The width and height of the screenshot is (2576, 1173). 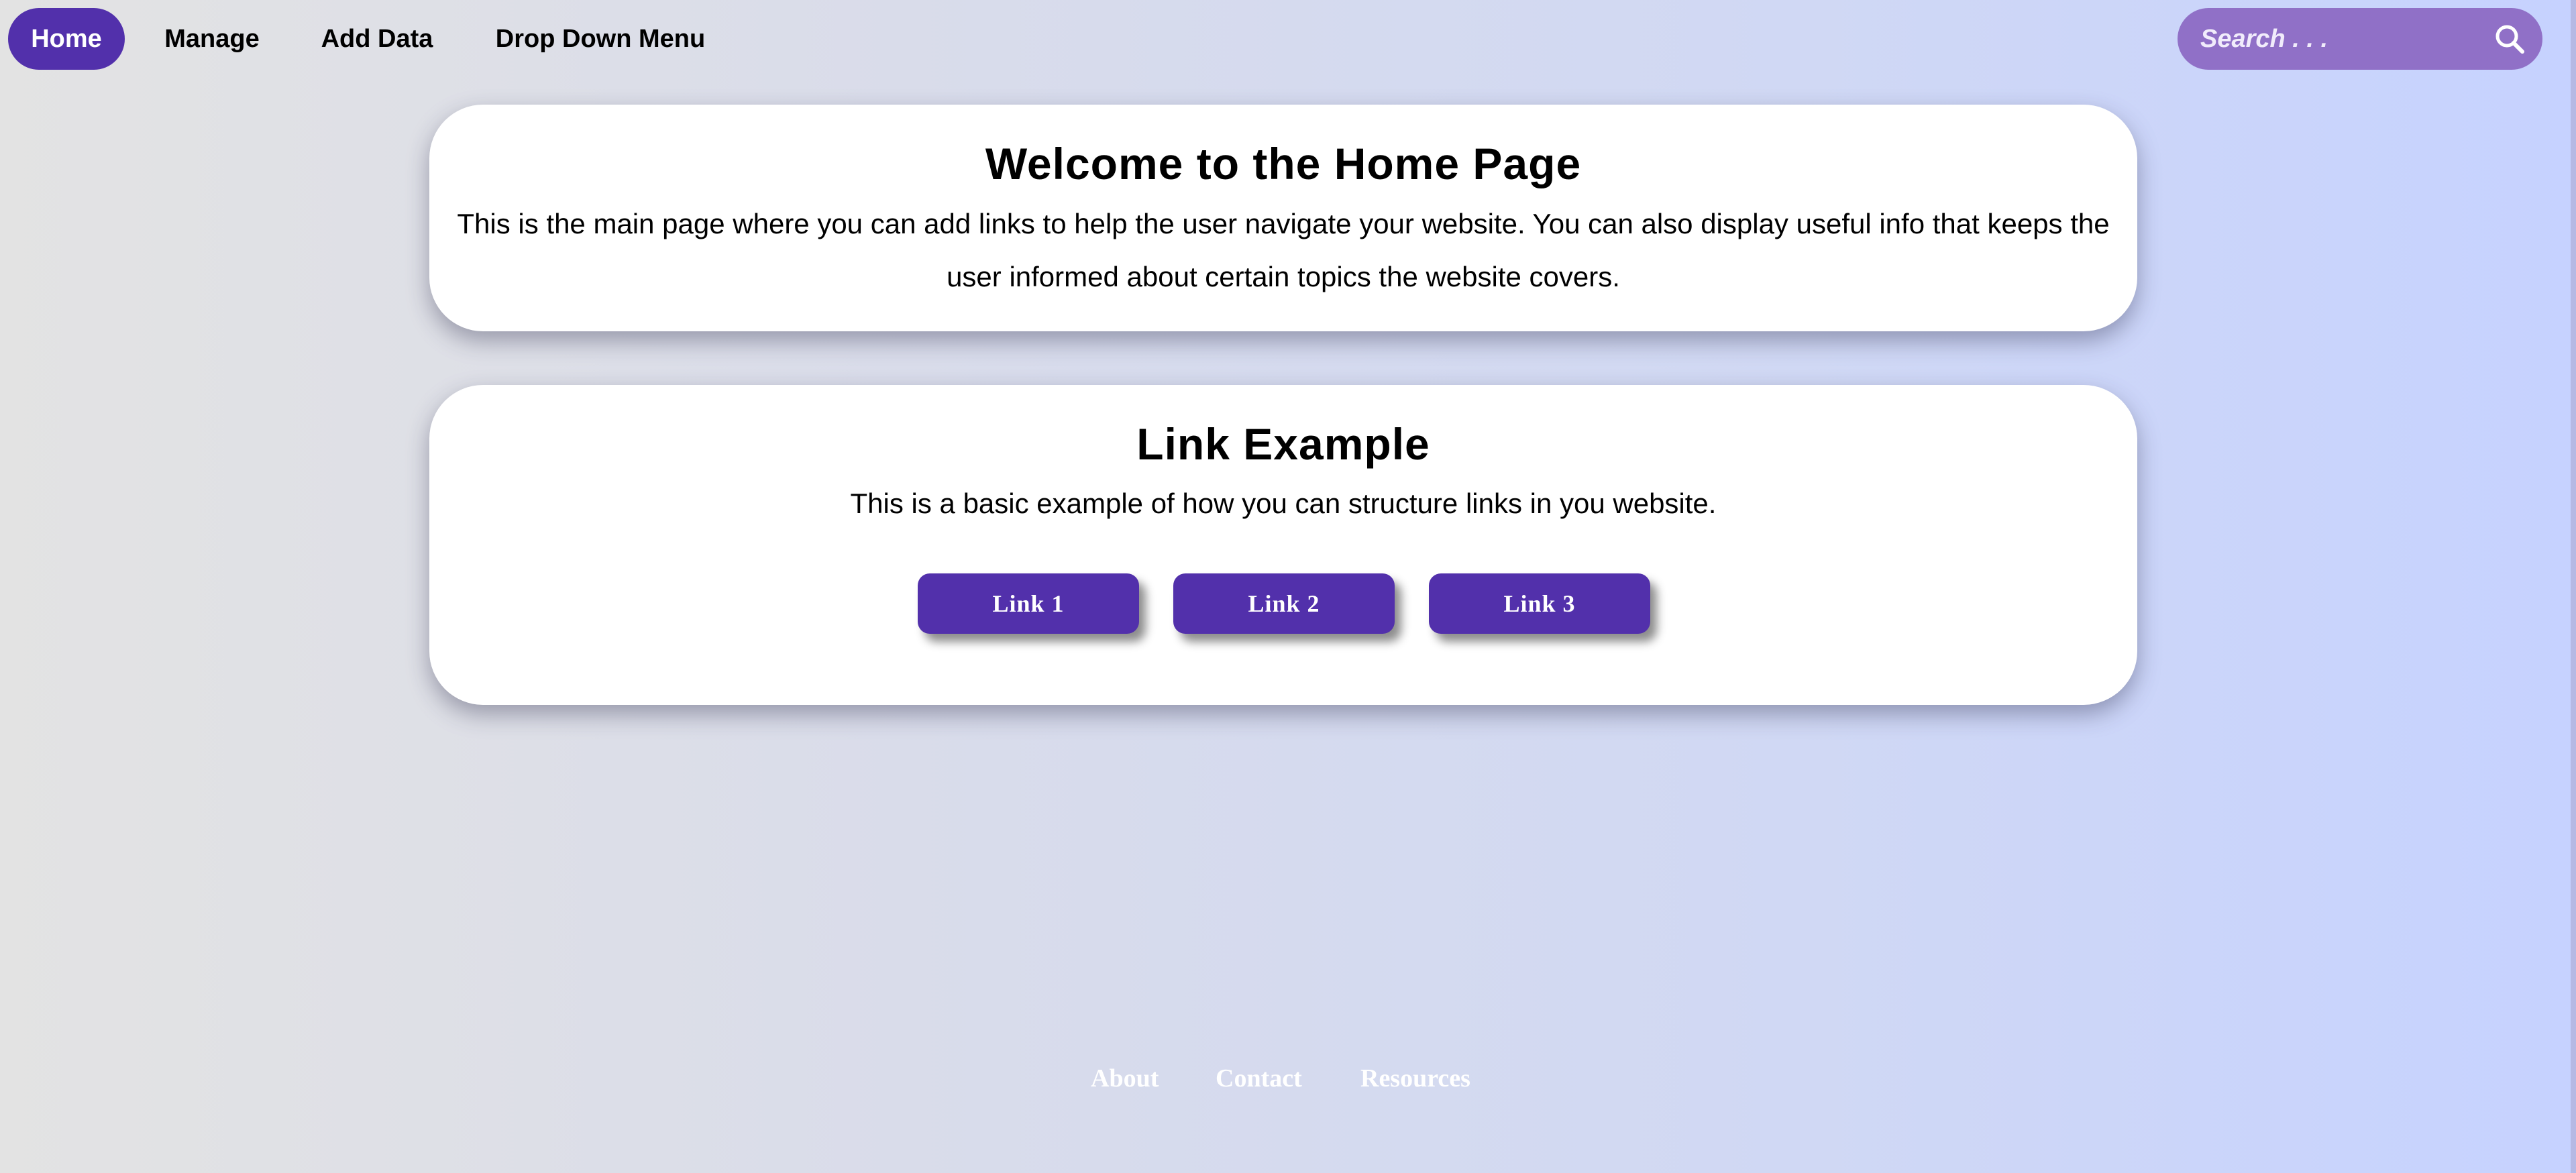 What do you see at coordinates (212, 39) in the screenshot?
I see `nav-item-manage: Manage` at bounding box center [212, 39].